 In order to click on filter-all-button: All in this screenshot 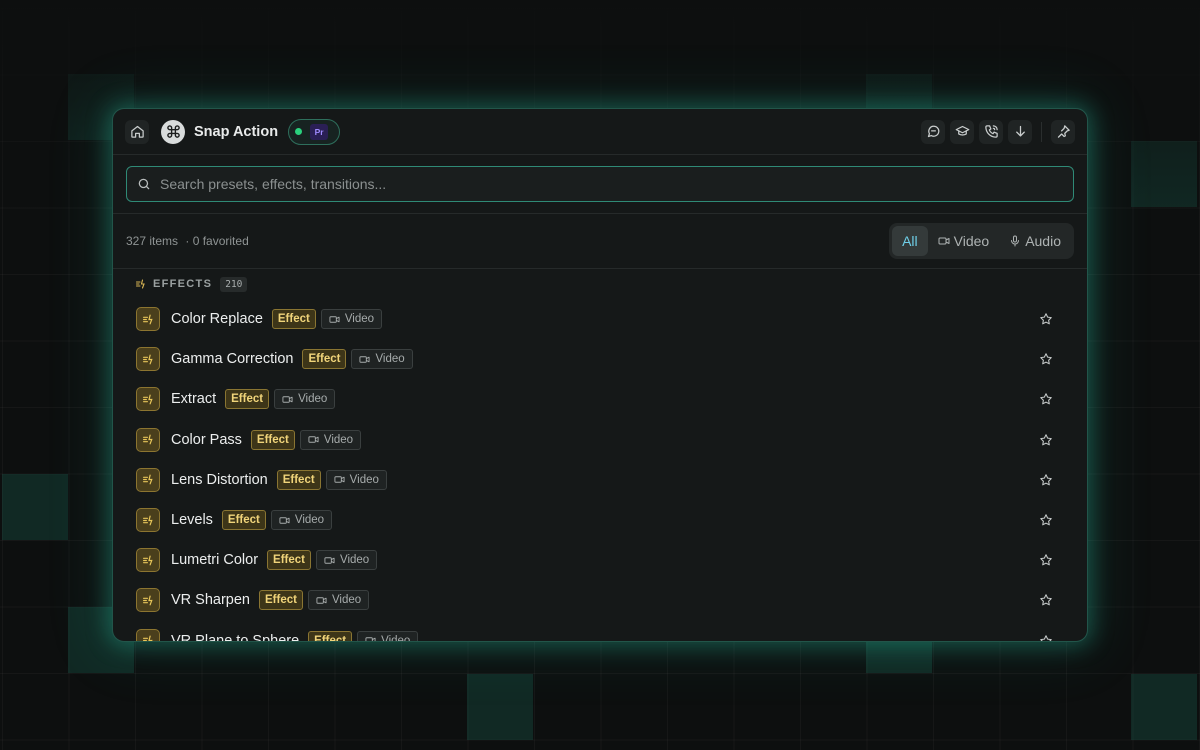, I will do `click(910, 241)`.